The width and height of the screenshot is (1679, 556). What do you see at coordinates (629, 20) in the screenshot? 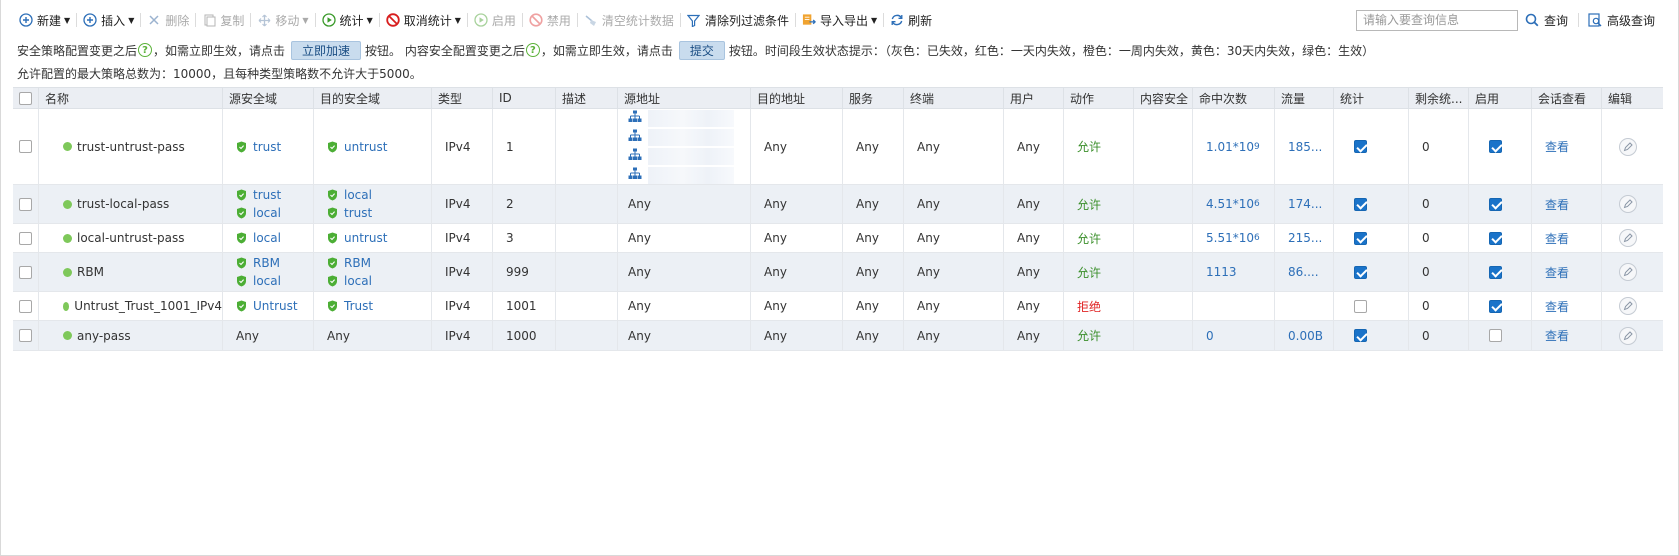
I see `clear-stats-button: 清空统计数据` at bounding box center [629, 20].